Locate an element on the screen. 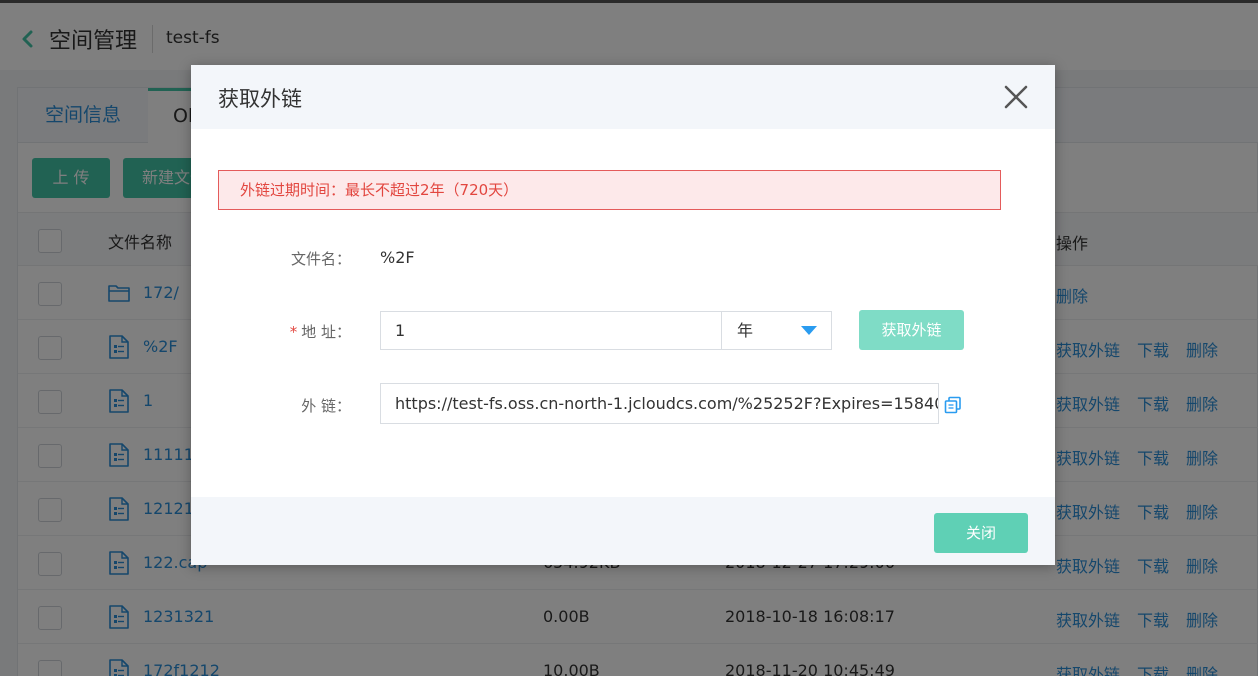 This screenshot has width=1258, height=676. expiry-unit-value: 年 is located at coordinates (745, 330).